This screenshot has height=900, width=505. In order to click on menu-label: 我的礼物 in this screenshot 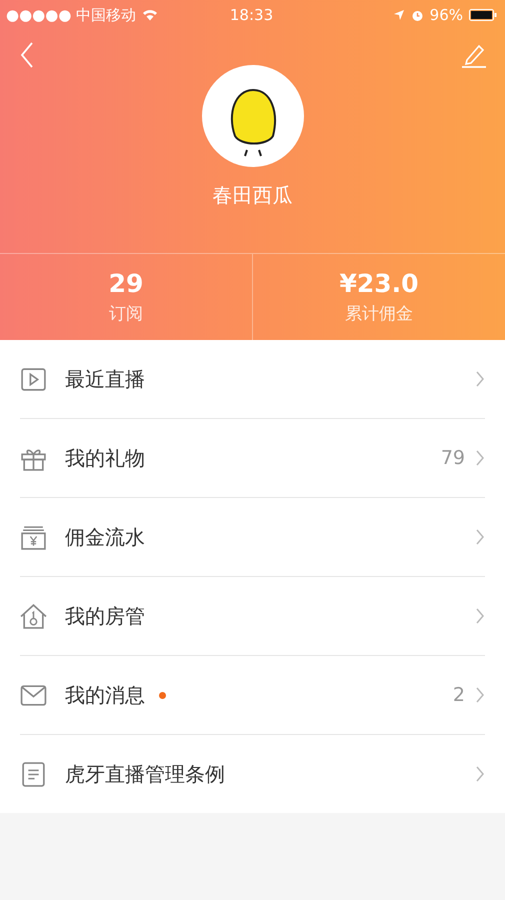, I will do `click(105, 458)`.